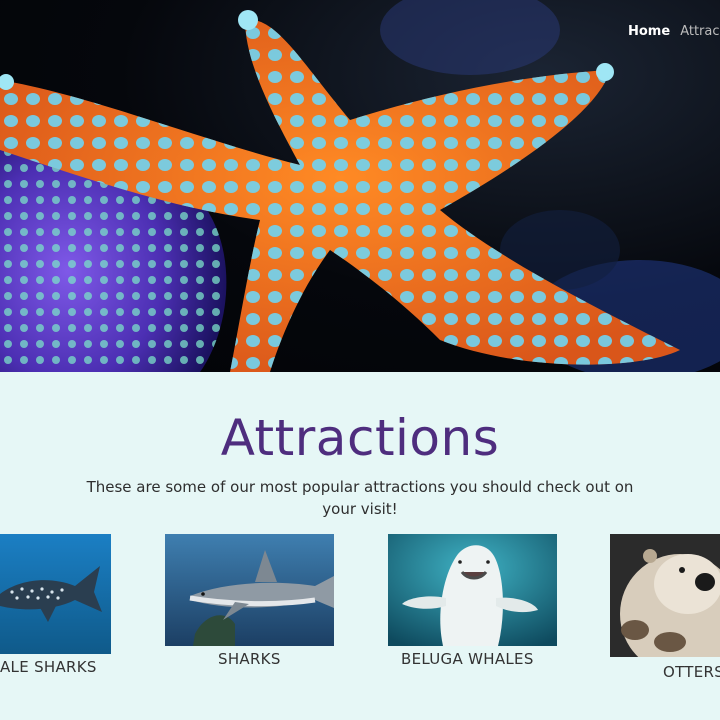  Describe the element at coordinates (699, 31) in the screenshot. I see `nav-attractions-link: Attrac` at that location.